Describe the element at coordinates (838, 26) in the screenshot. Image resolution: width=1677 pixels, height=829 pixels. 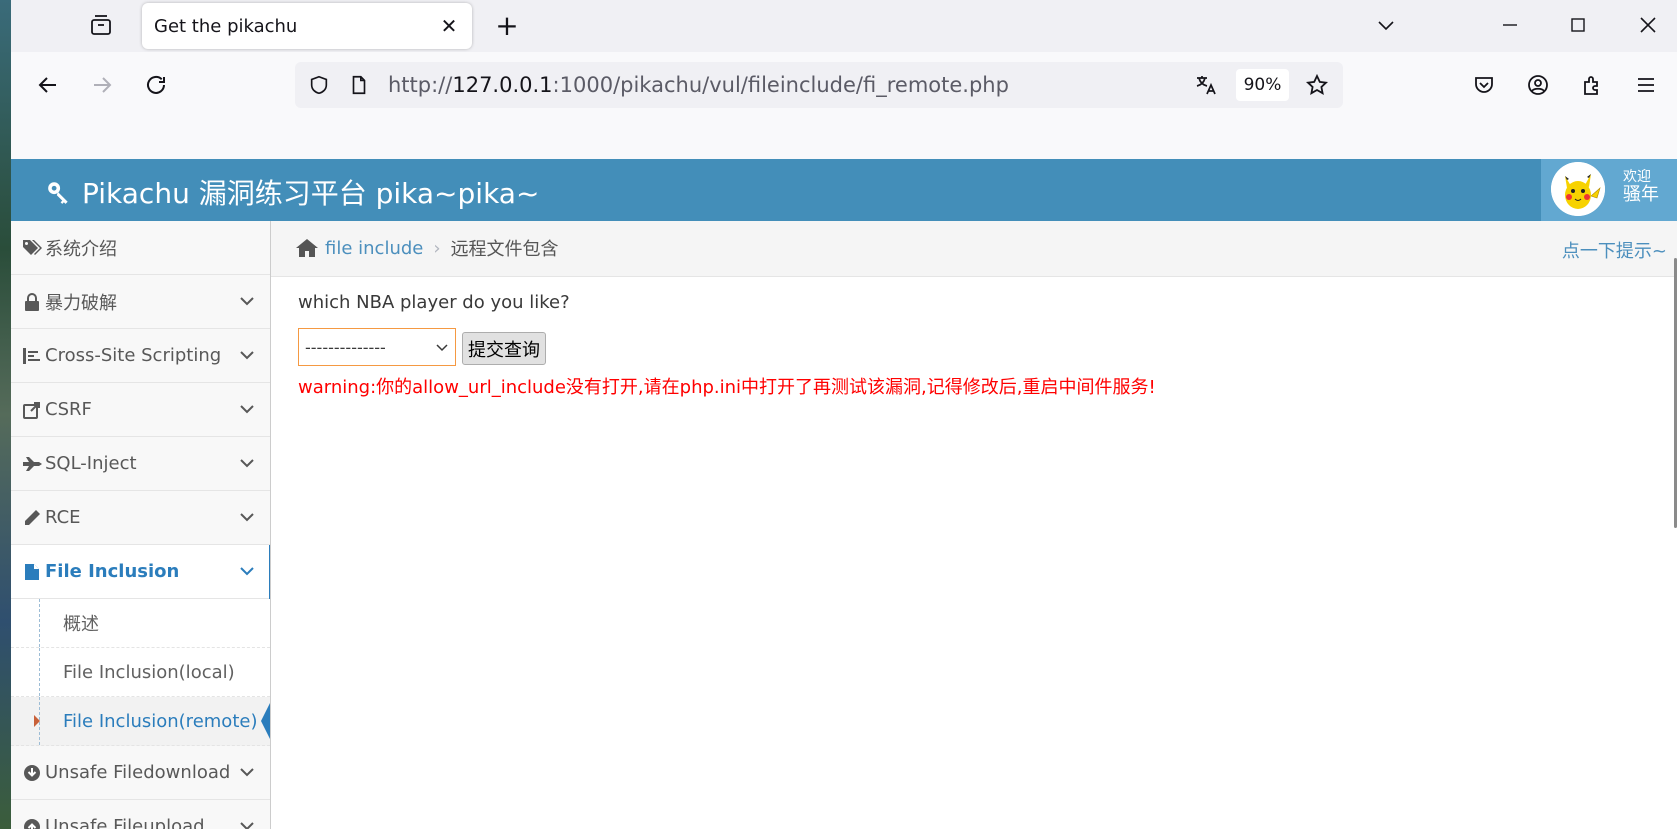
I see `browser-tab-bar: Get the pikachu ✕ +` at that location.